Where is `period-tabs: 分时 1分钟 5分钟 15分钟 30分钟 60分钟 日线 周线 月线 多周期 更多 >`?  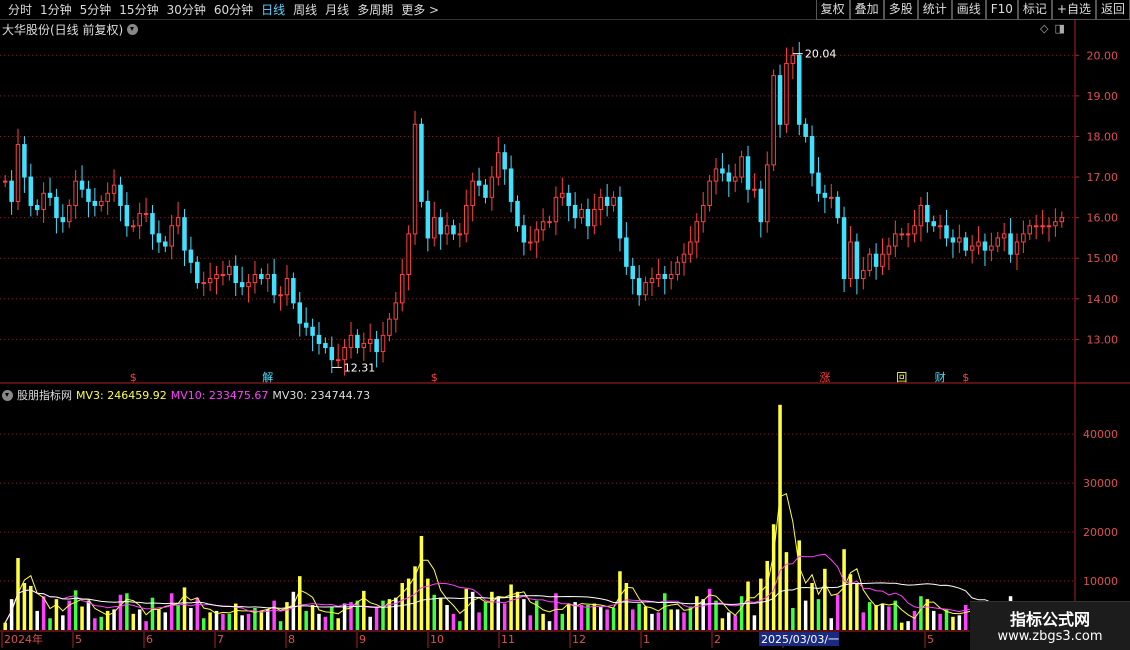
period-tabs: 分时 1分钟 5分钟 15分钟 30分钟 60分钟 日线 周线 月线 多周期 更多 > is located at coordinates (223, 10).